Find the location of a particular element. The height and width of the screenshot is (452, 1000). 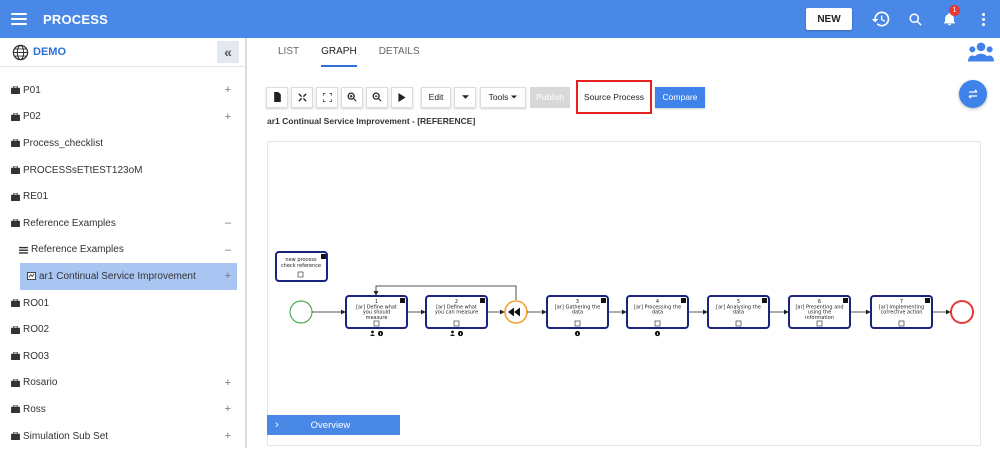

task-label: you can measure is located at coordinates (456, 313).